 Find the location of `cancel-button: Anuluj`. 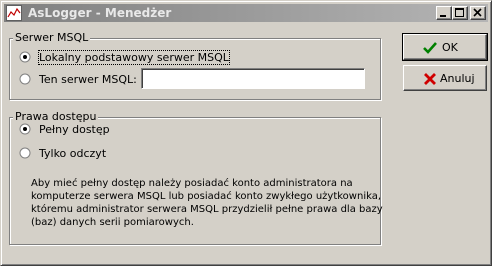

cancel-button: Anuluj is located at coordinates (445, 78).